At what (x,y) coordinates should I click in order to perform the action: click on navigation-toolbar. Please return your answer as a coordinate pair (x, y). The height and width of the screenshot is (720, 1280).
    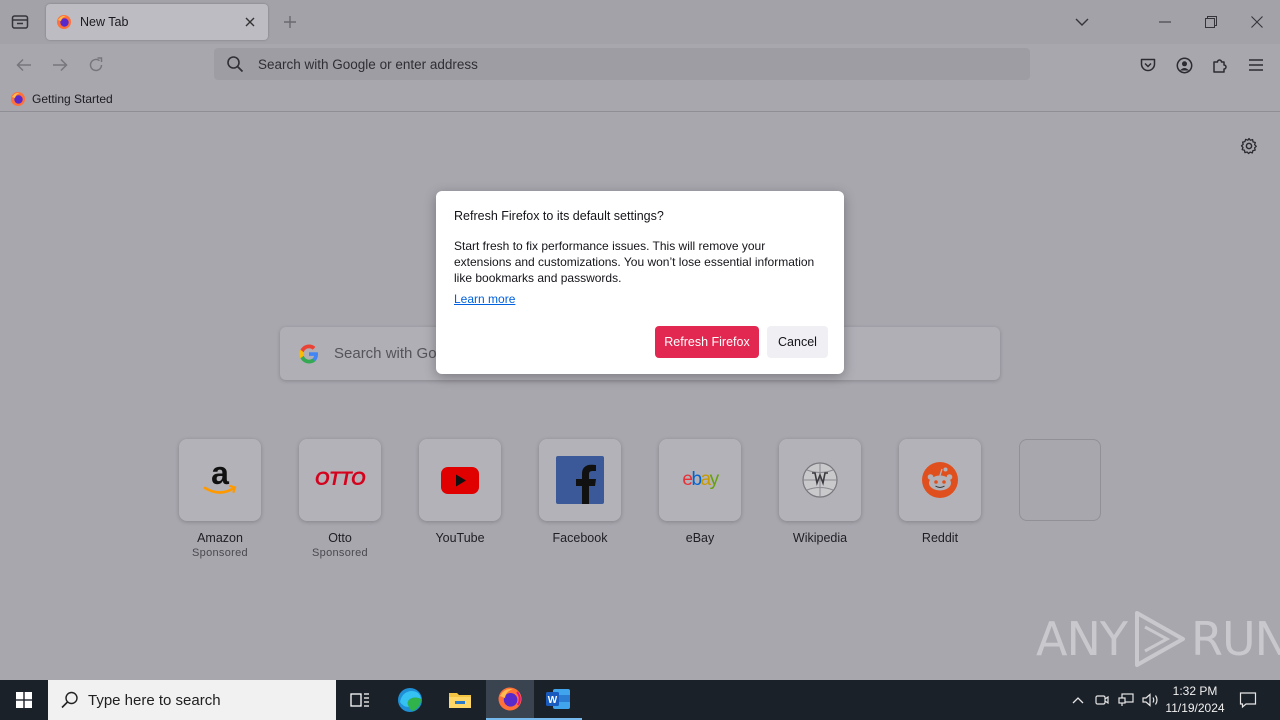
    Looking at the image, I should click on (640, 65).